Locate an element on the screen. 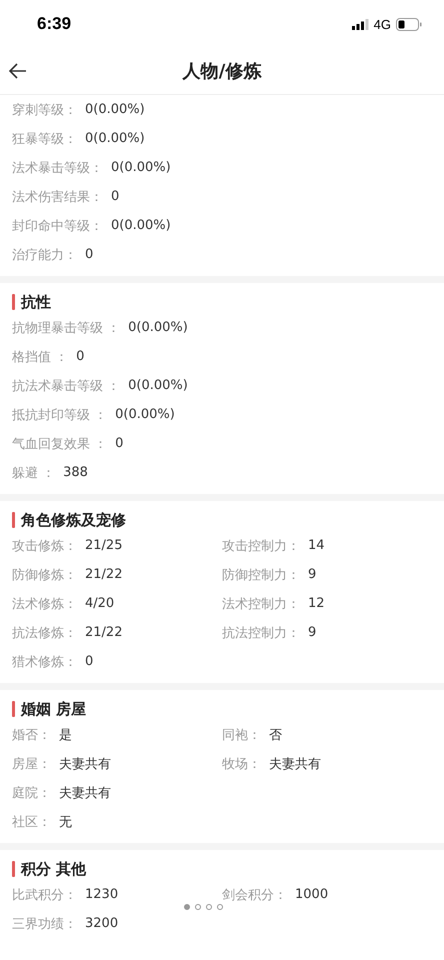 This screenshot has height=960, width=444. field-label: 治疗能力： is located at coordinates (44, 255).